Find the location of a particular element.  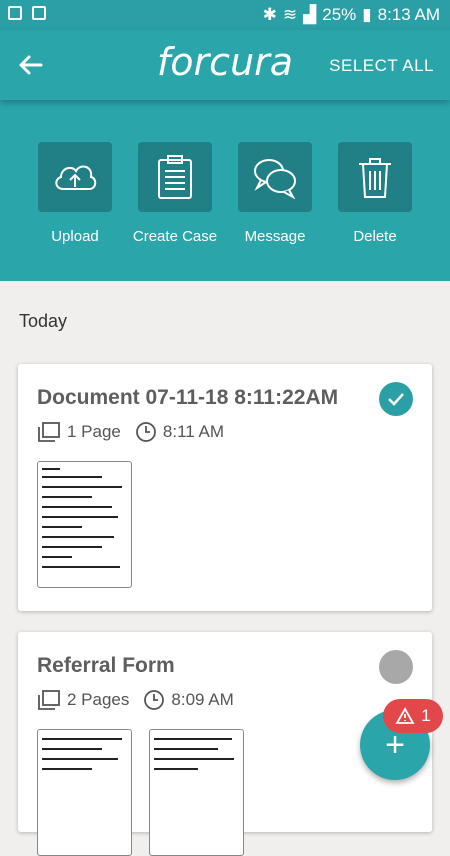

wifi-icon: ≋ is located at coordinates (290, 14).